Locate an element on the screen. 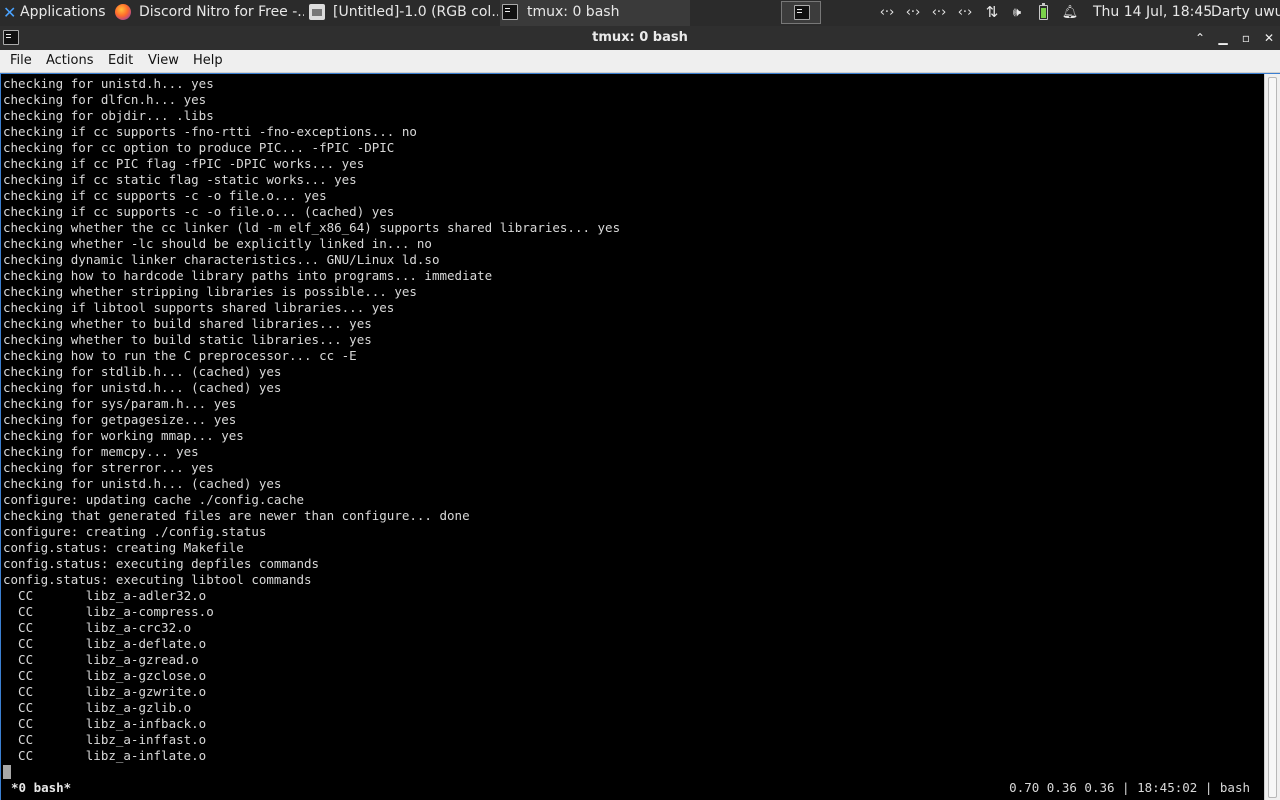 The height and width of the screenshot is (800, 1280). terminal-launcher-button is located at coordinates (801, 12).